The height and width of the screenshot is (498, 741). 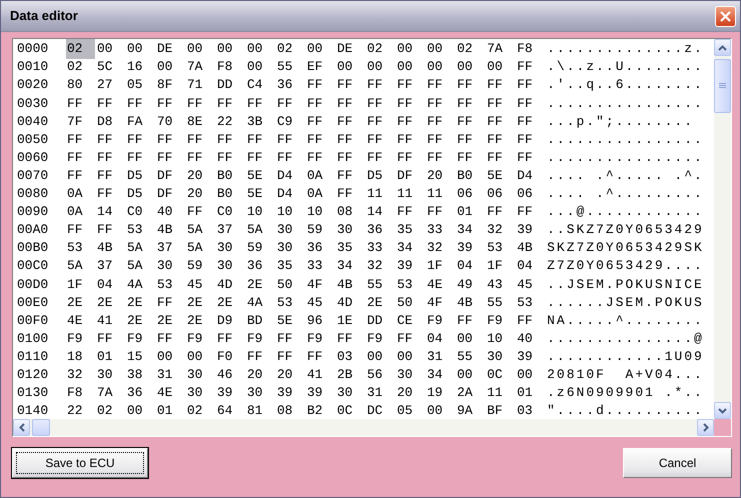 I want to click on hex-byte: 2B, so click(x=350, y=374).